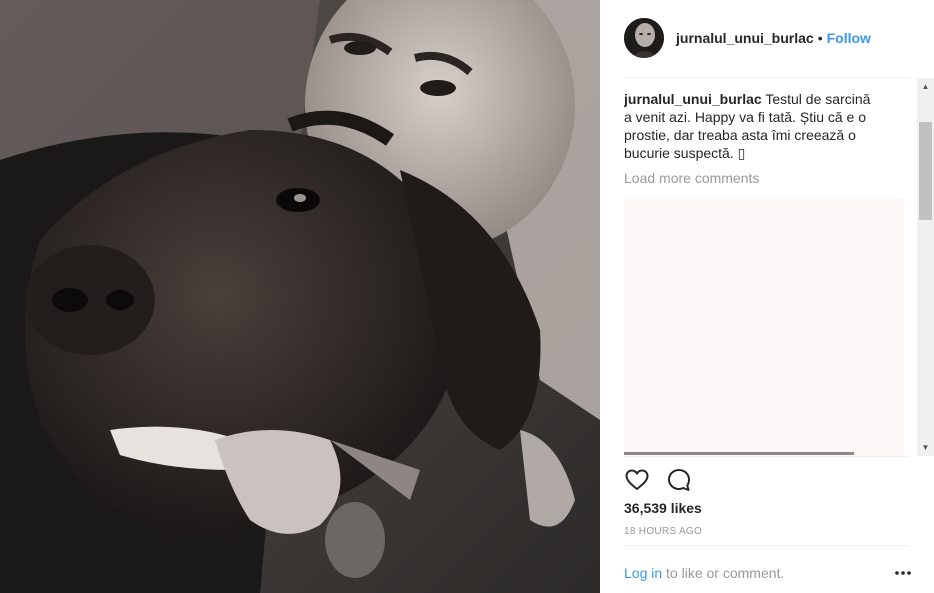  I want to click on like-button, so click(637, 480).